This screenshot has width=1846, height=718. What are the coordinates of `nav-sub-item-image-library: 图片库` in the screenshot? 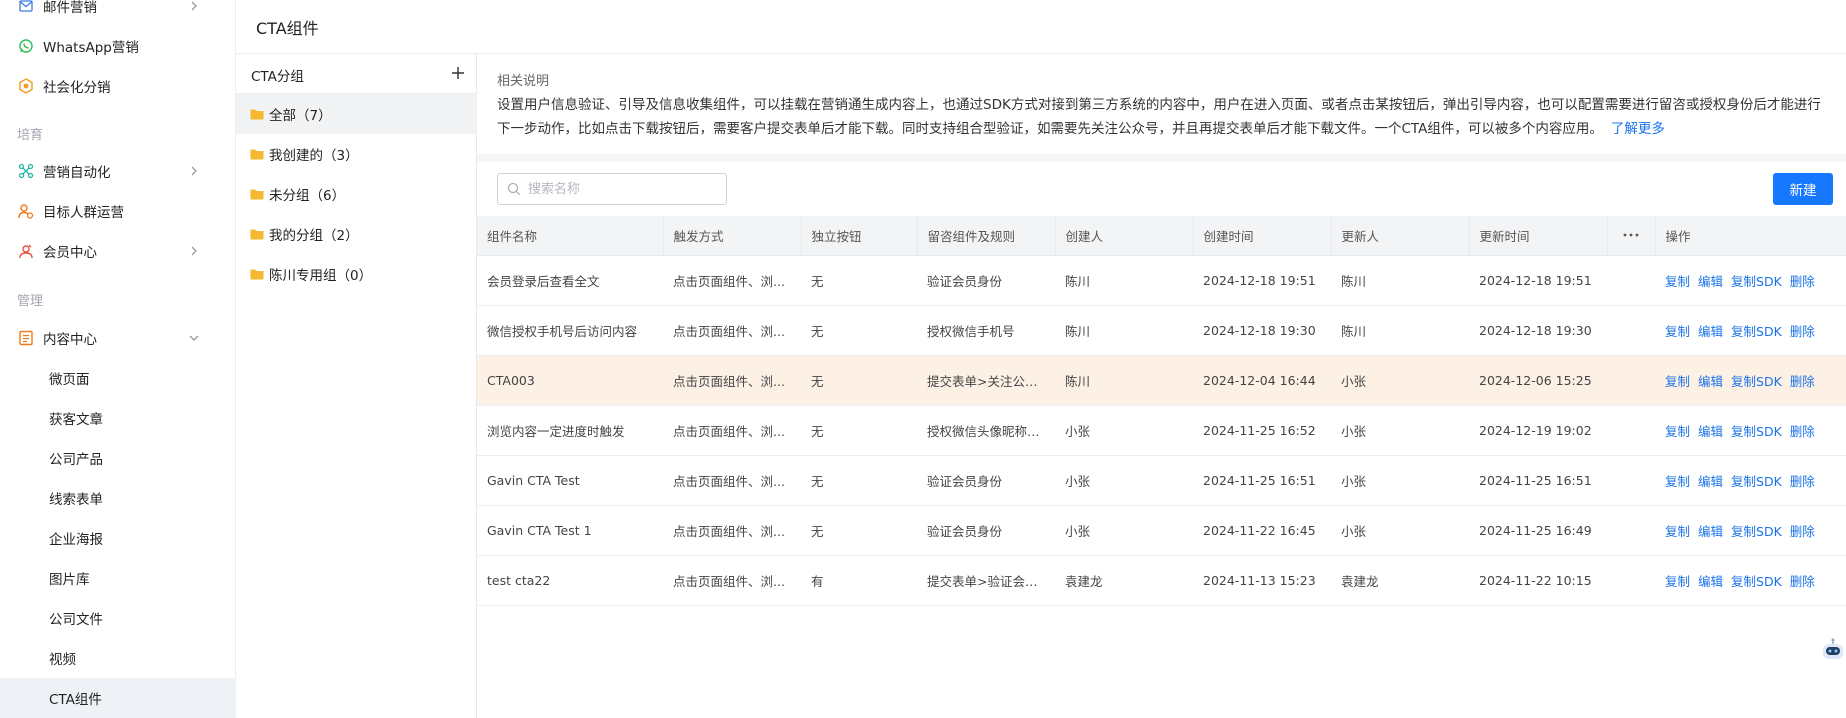 It's located at (118, 578).